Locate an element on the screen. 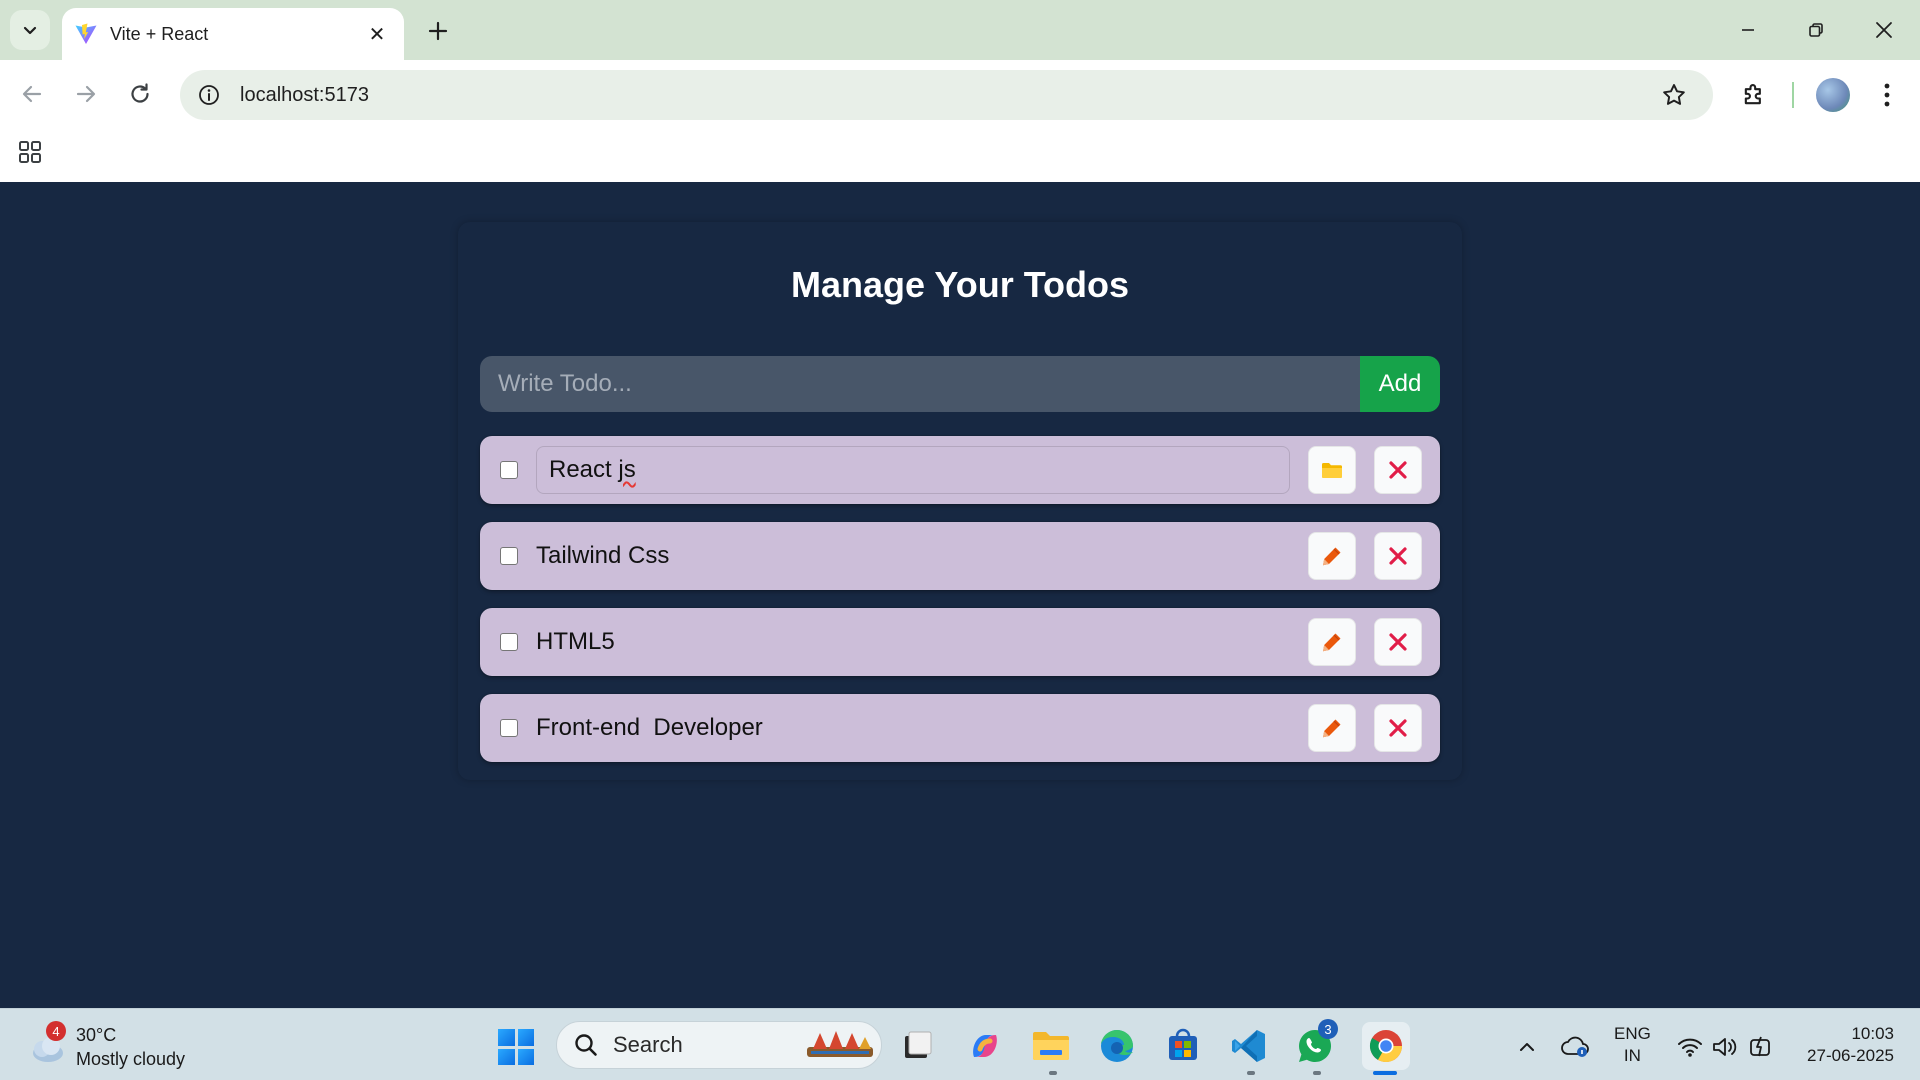 This screenshot has height=1080, width=1920. back-button is located at coordinates (32, 94).